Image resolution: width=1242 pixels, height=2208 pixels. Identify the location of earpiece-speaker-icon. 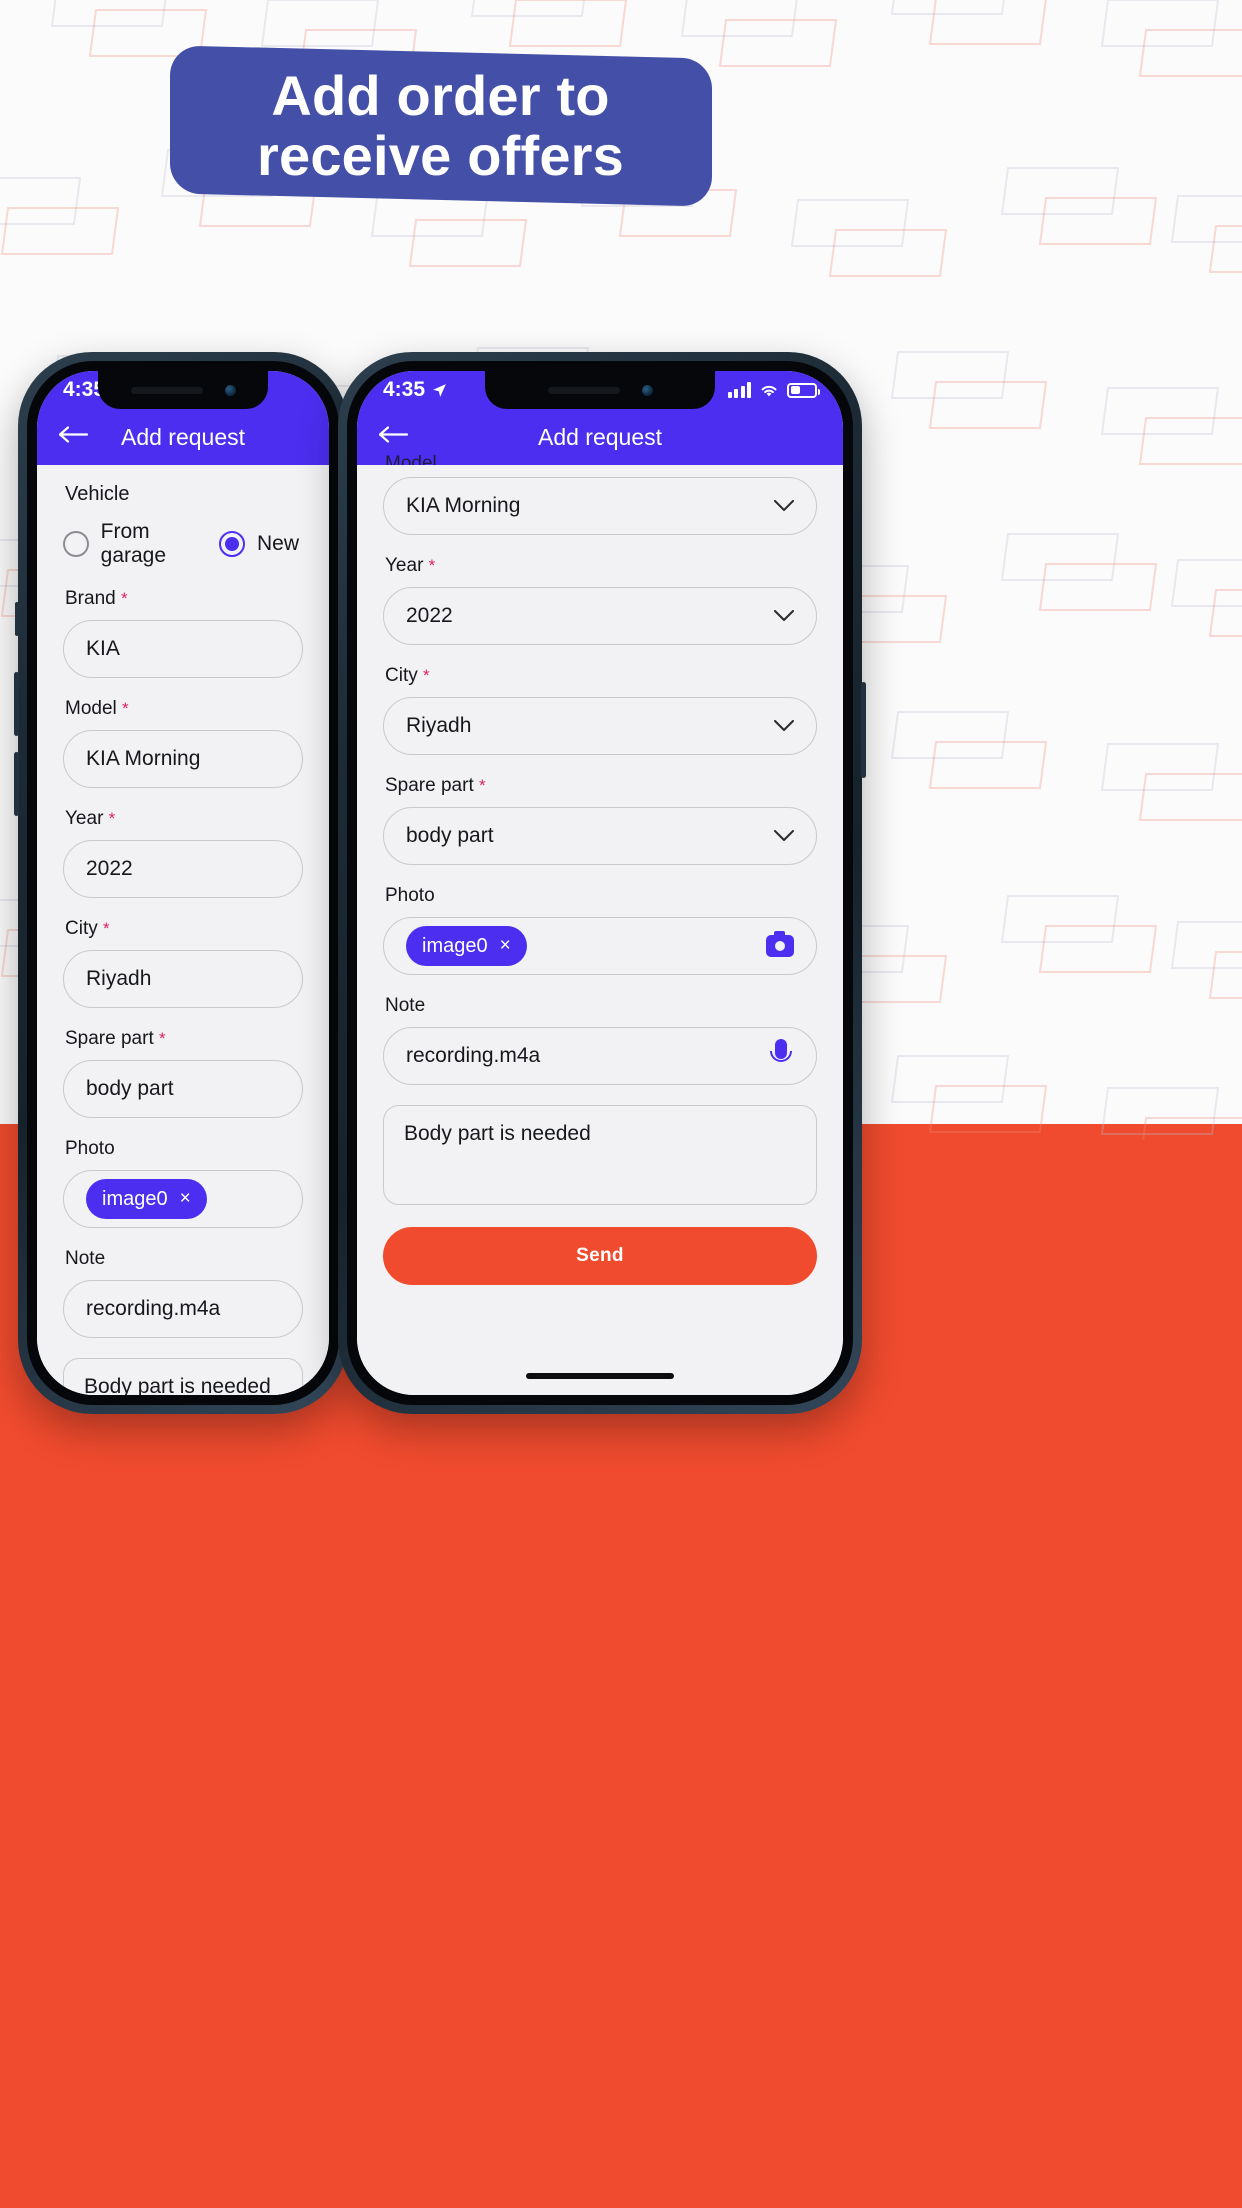
(166, 390).